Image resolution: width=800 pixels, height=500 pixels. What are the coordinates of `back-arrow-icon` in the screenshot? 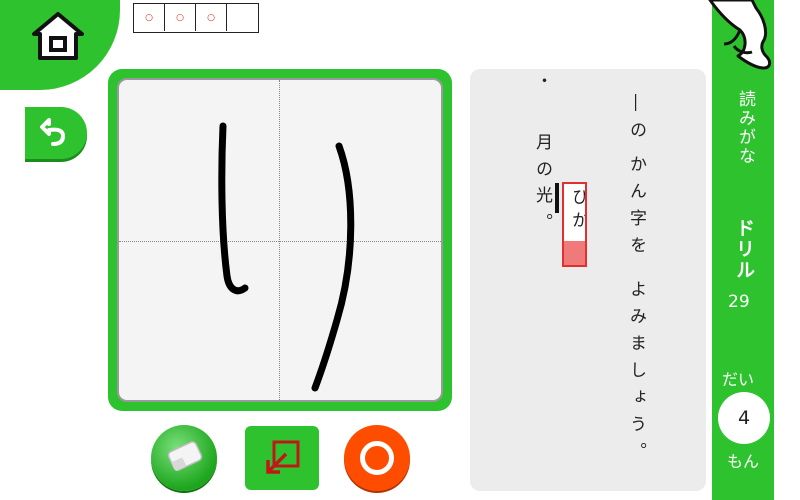 It's located at (52, 132).